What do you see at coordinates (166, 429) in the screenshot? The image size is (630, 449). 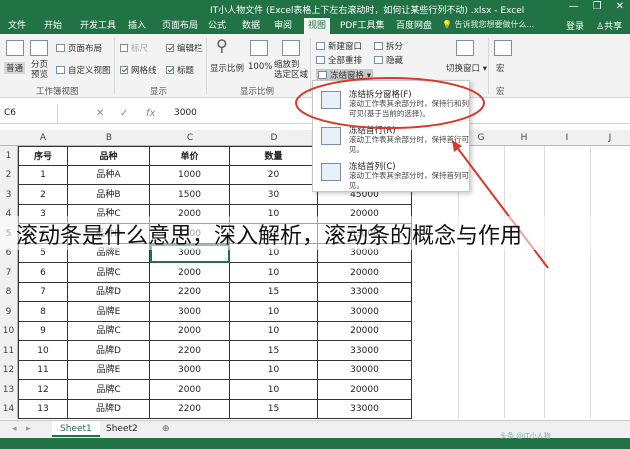 I see `add-sheet-button: ⊕` at bounding box center [166, 429].